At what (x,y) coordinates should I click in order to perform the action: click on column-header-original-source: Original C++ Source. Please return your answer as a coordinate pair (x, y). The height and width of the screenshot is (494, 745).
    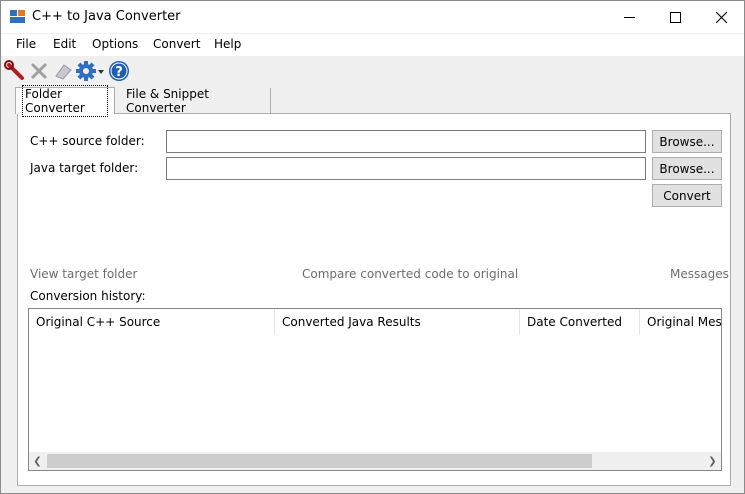
    Looking at the image, I should click on (152, 322).